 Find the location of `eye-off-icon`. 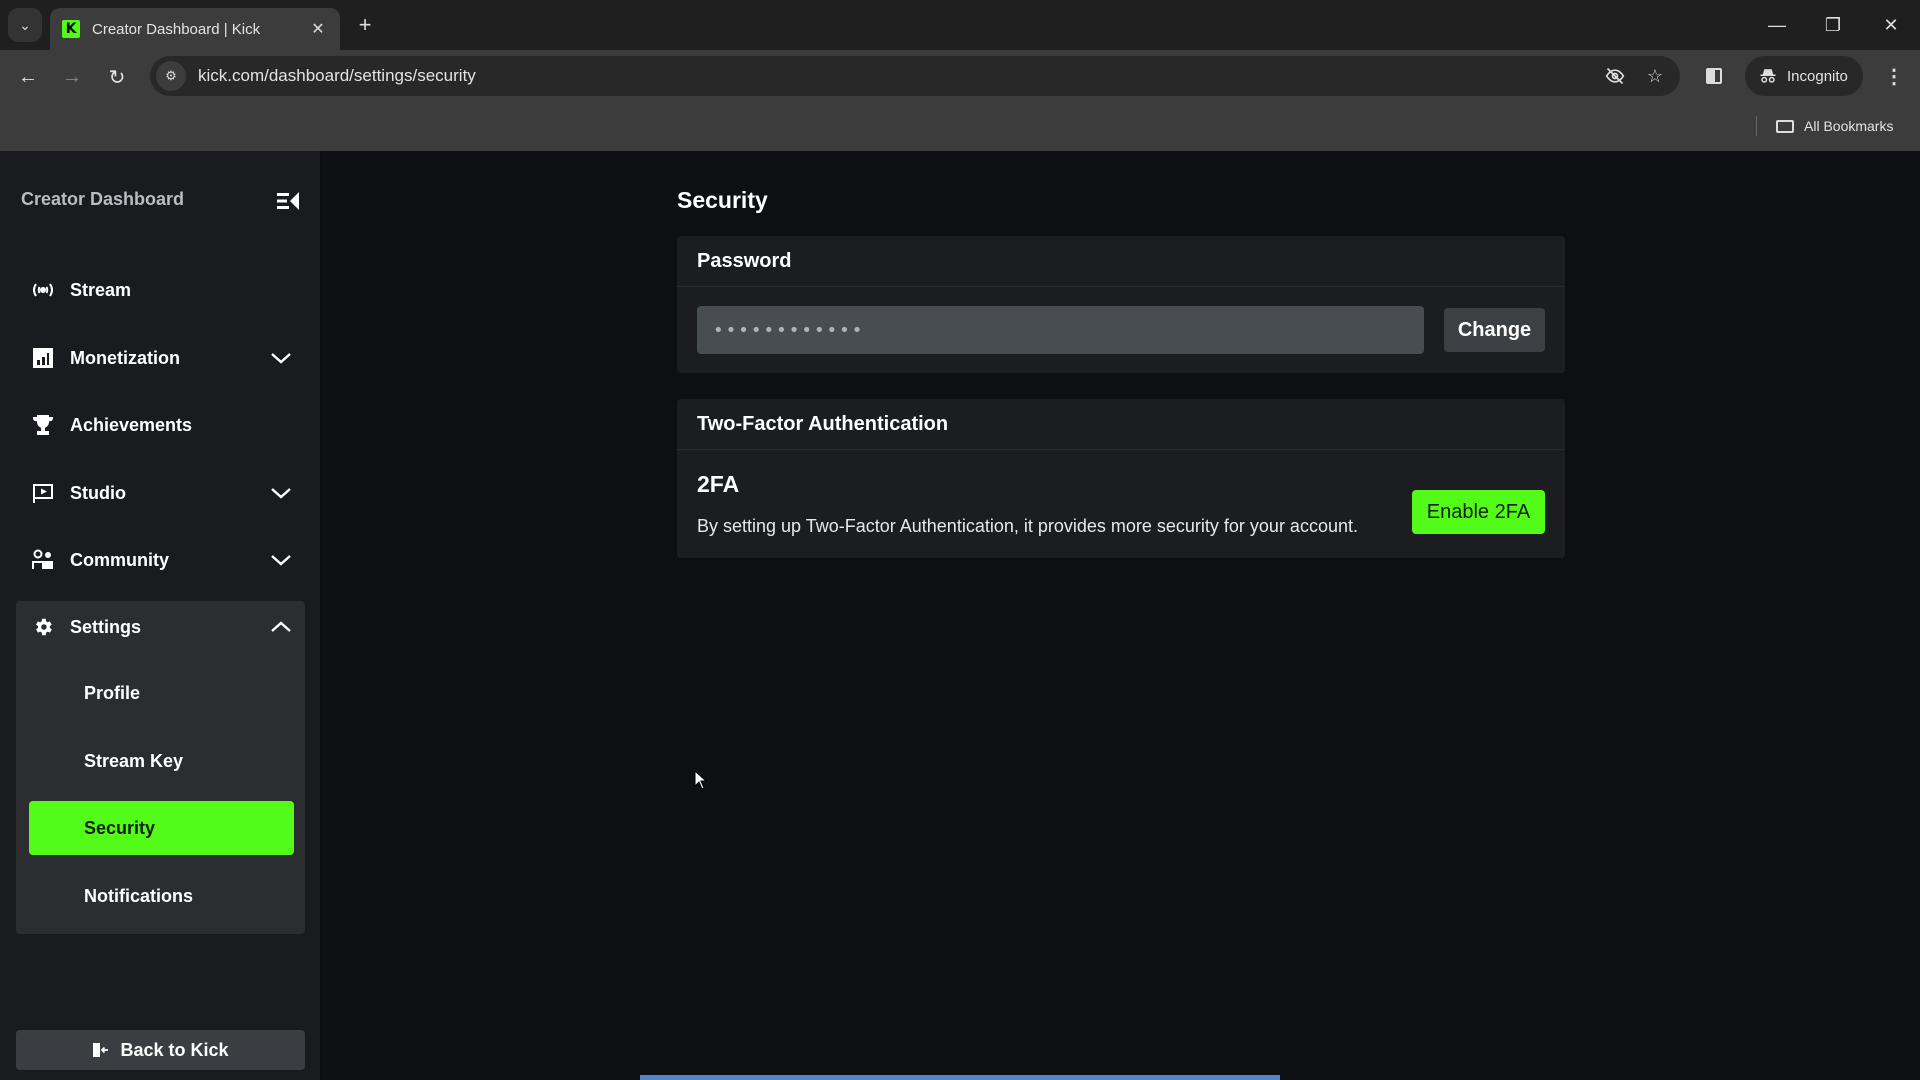

eye-off-icon is located at coordinates (1615, 76).